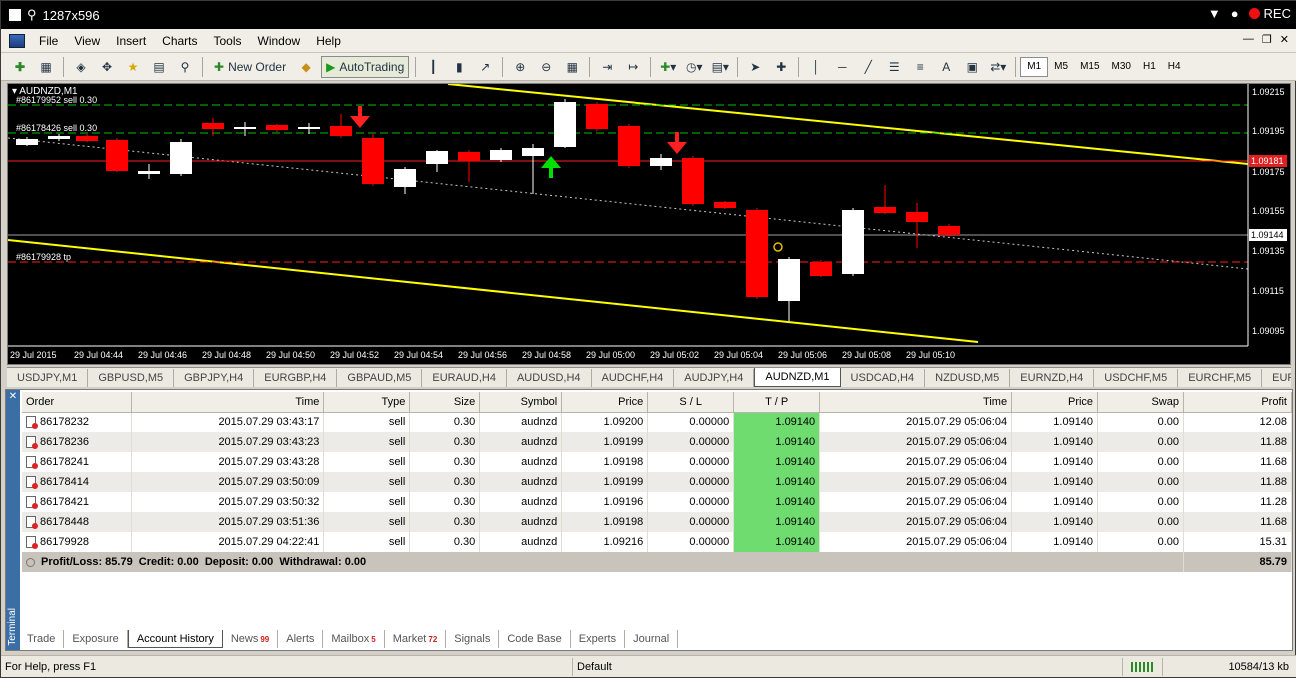 The image size is (1296, 678). What do you see at coordinates (546, 67) in the screenshot?
I see `zoom-out-icon: ⊖` at bounding box center [546, 67].